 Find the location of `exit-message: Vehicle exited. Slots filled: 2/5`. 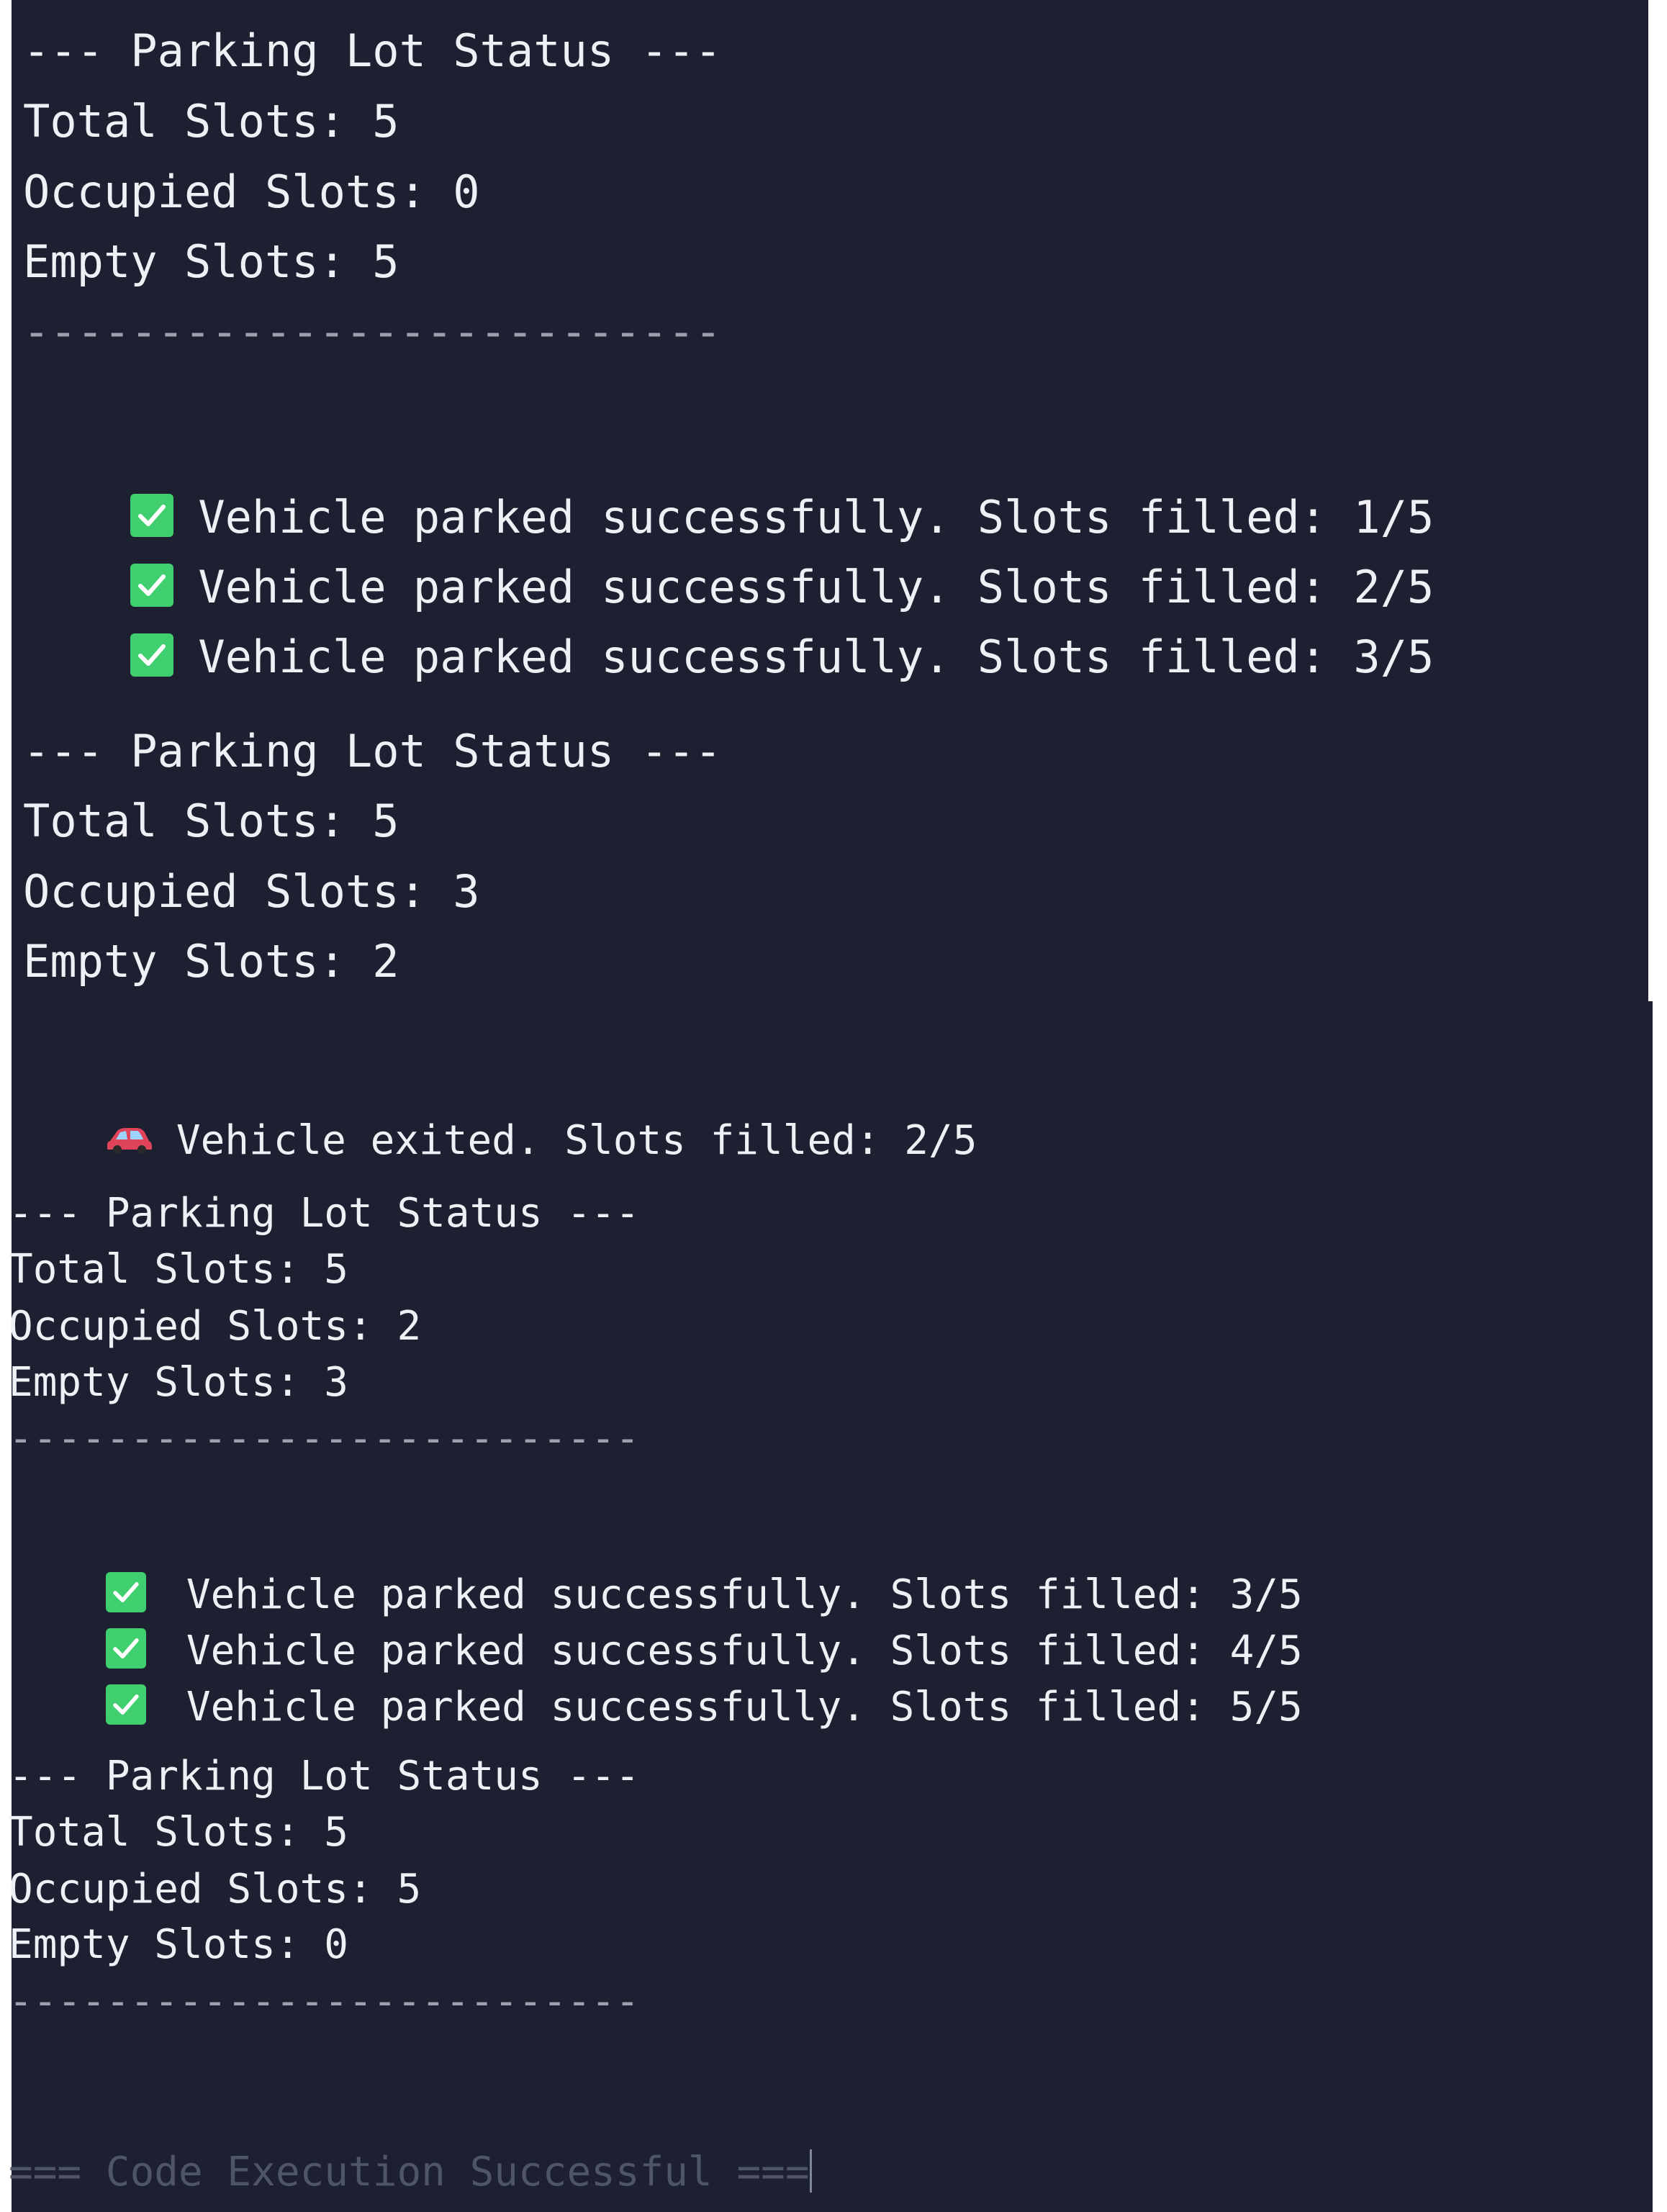

exit-message: Vehicle exited. Slots filled: 2/5 is located at coordinates (493, 1140).